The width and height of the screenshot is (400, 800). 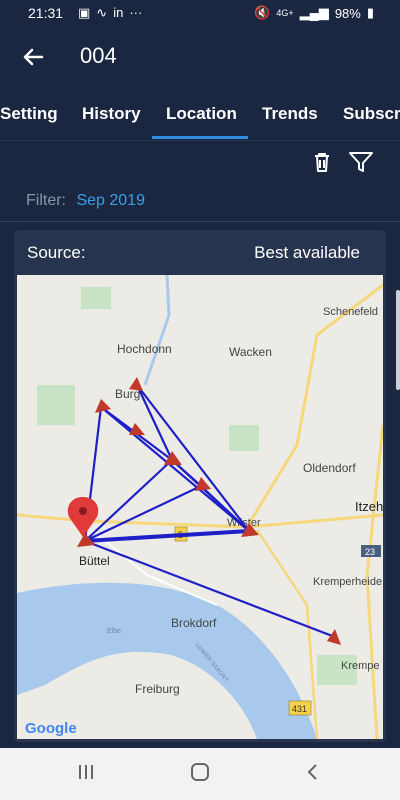 I want to click on signal-icon: ▂▄▆, so click(x=314, y=12).